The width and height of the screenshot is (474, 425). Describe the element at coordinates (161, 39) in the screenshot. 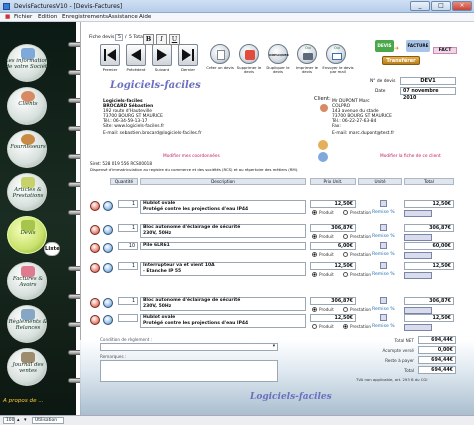

I see `italic-button: I` at that location.